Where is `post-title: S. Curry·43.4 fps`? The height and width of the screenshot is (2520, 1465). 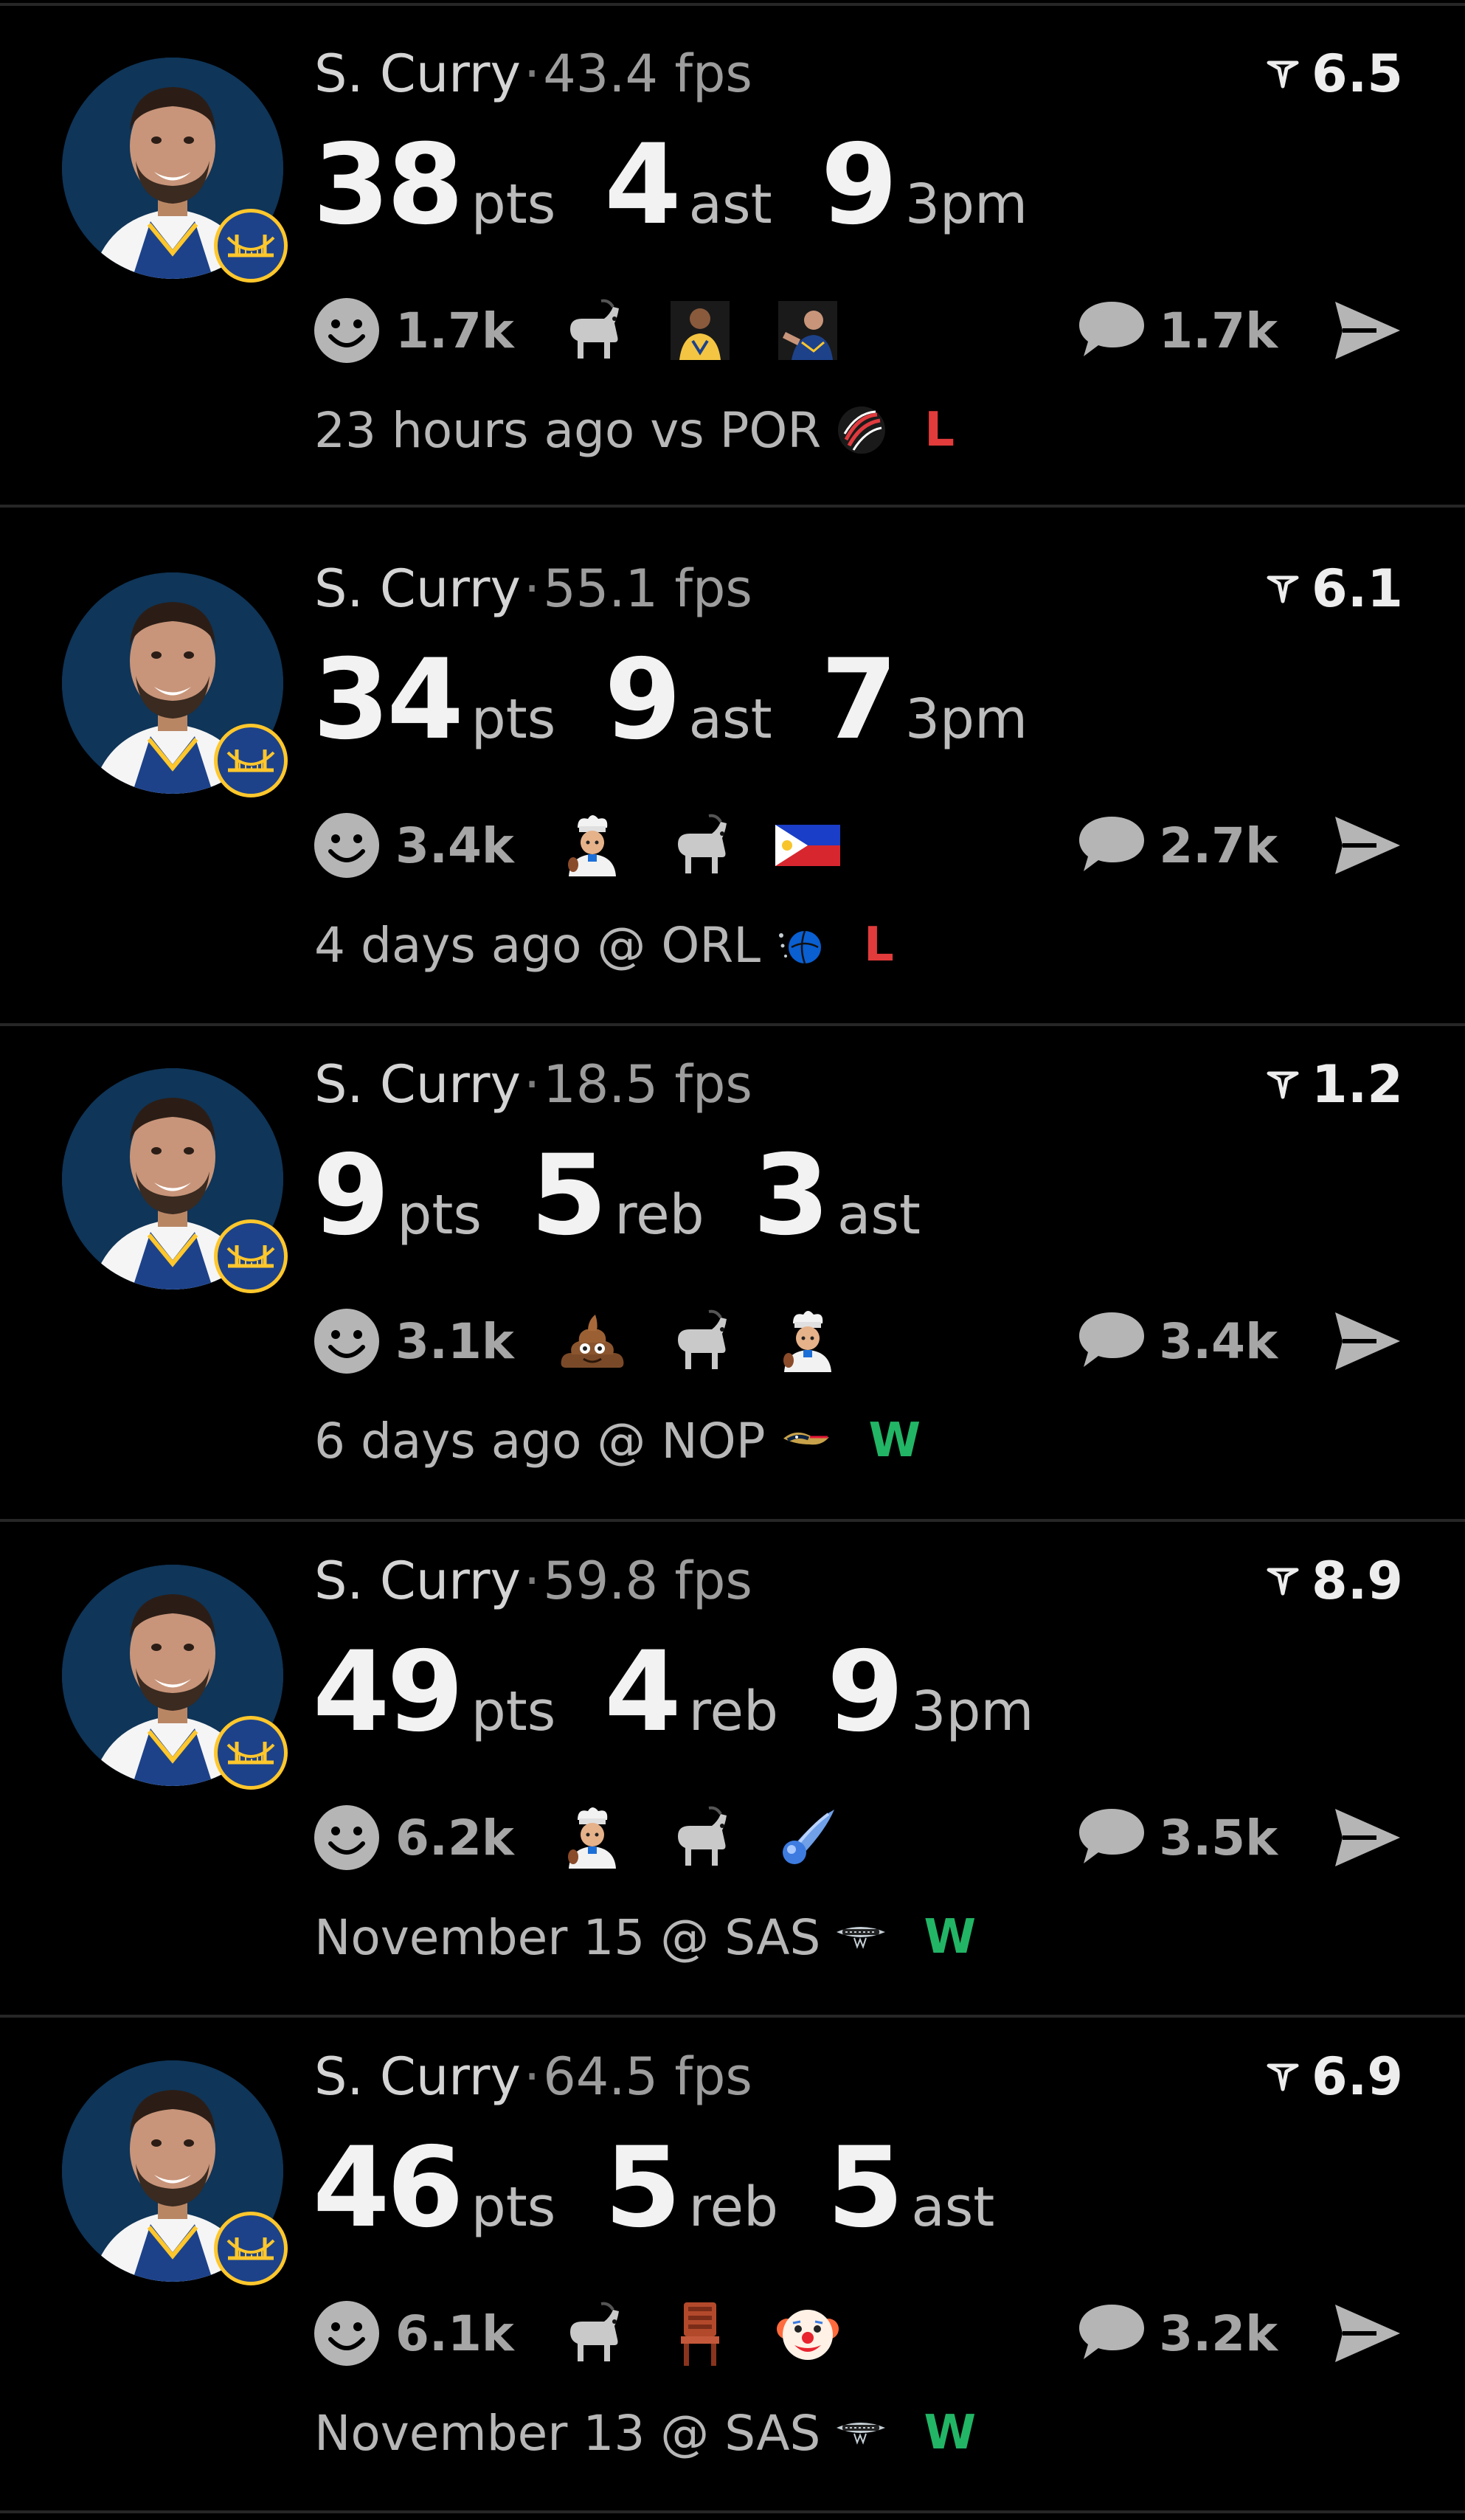 post-title: S. Curry·43.4 fps is located at coordinates (533, 74).